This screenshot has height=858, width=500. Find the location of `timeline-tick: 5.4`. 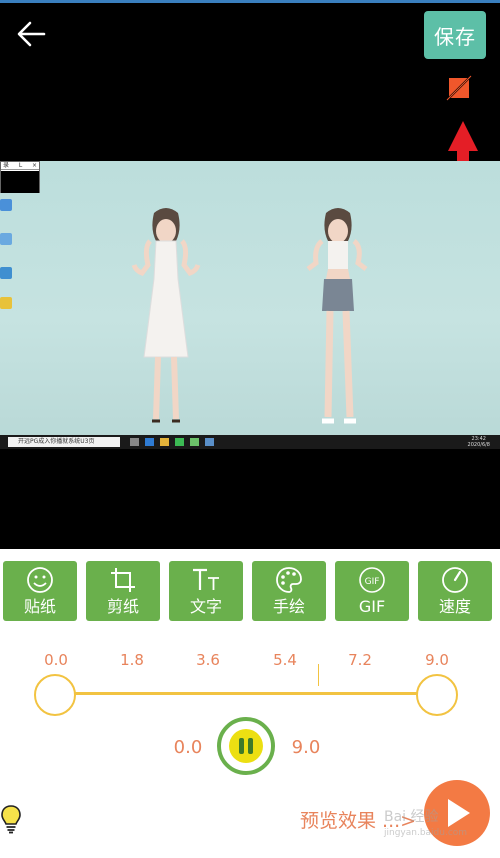

timeline-tick: 5.4 is located at coordinates (285, 660).